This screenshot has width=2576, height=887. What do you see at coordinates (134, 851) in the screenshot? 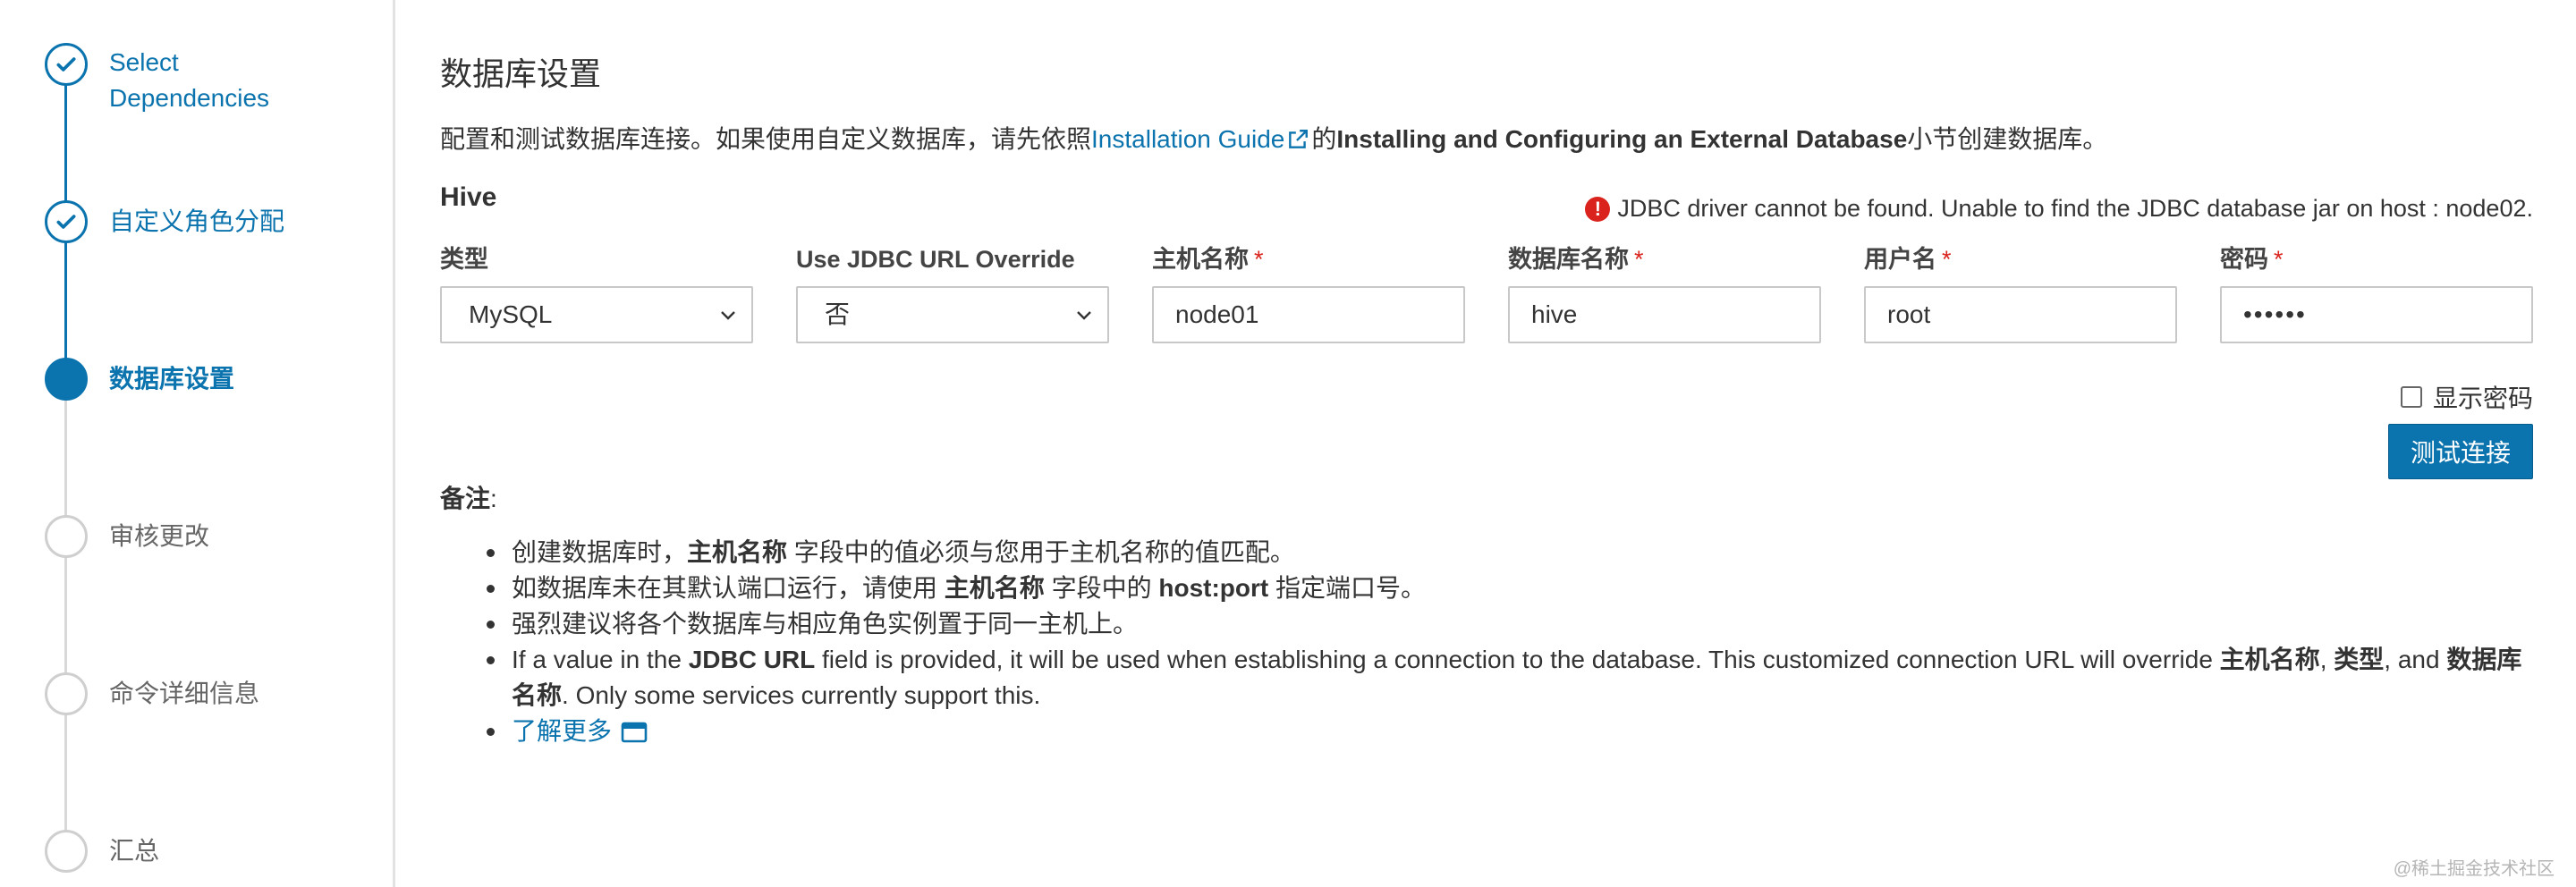
I see `step-label: 汇总` at bounding box center [134, 851].